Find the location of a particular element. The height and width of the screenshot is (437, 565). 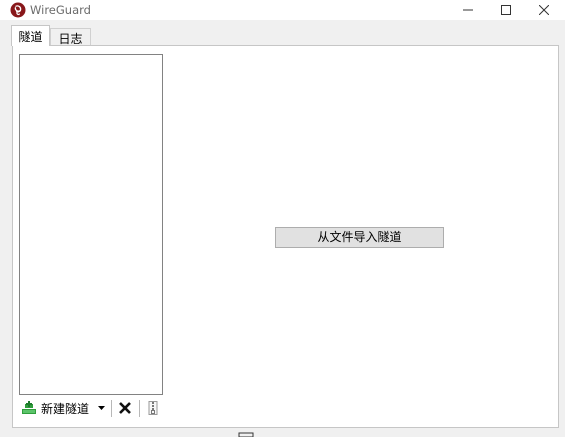

add-tunnel-icon is located at coordinates (29, 407).